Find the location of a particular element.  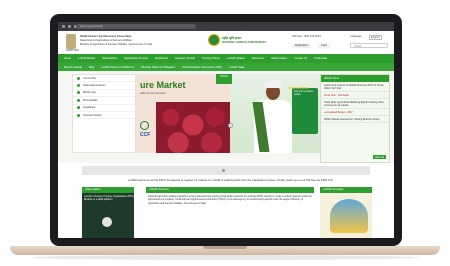

side-menu-label: State-wise/Lessons is located at coordinates (94, 86).